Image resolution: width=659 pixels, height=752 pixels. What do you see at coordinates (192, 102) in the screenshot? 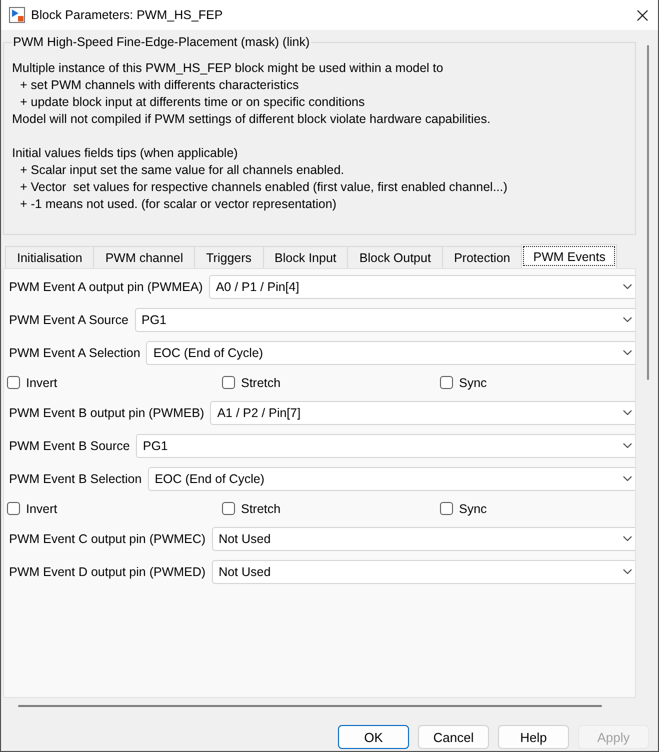
I see `description-line: + update block input at differents time or on specific conditions` at bounding box center [192, 102].